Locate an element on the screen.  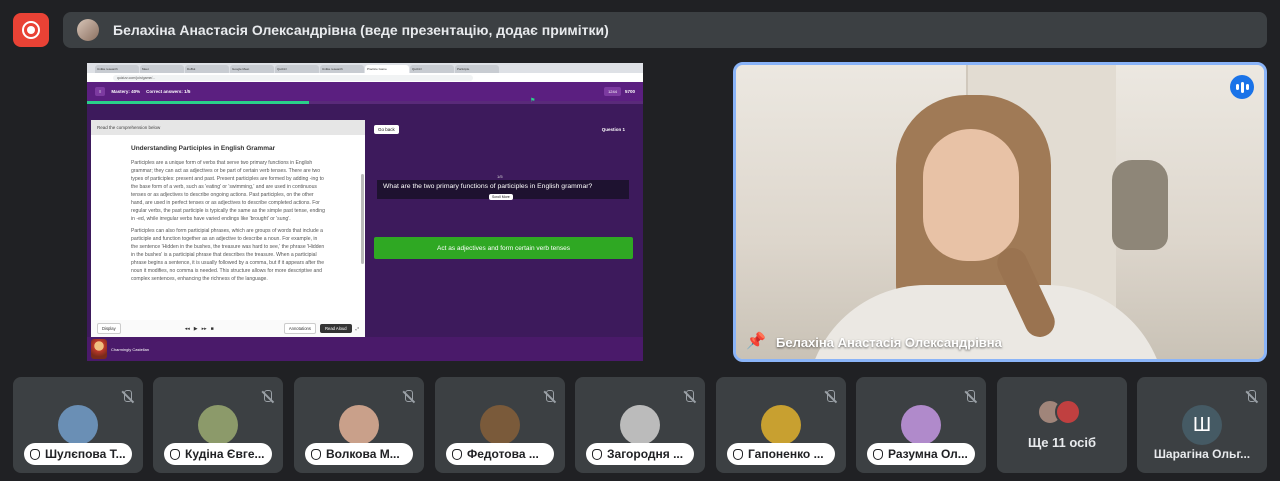
browser-tab: Google Meet is located at coordinates (252, 69).